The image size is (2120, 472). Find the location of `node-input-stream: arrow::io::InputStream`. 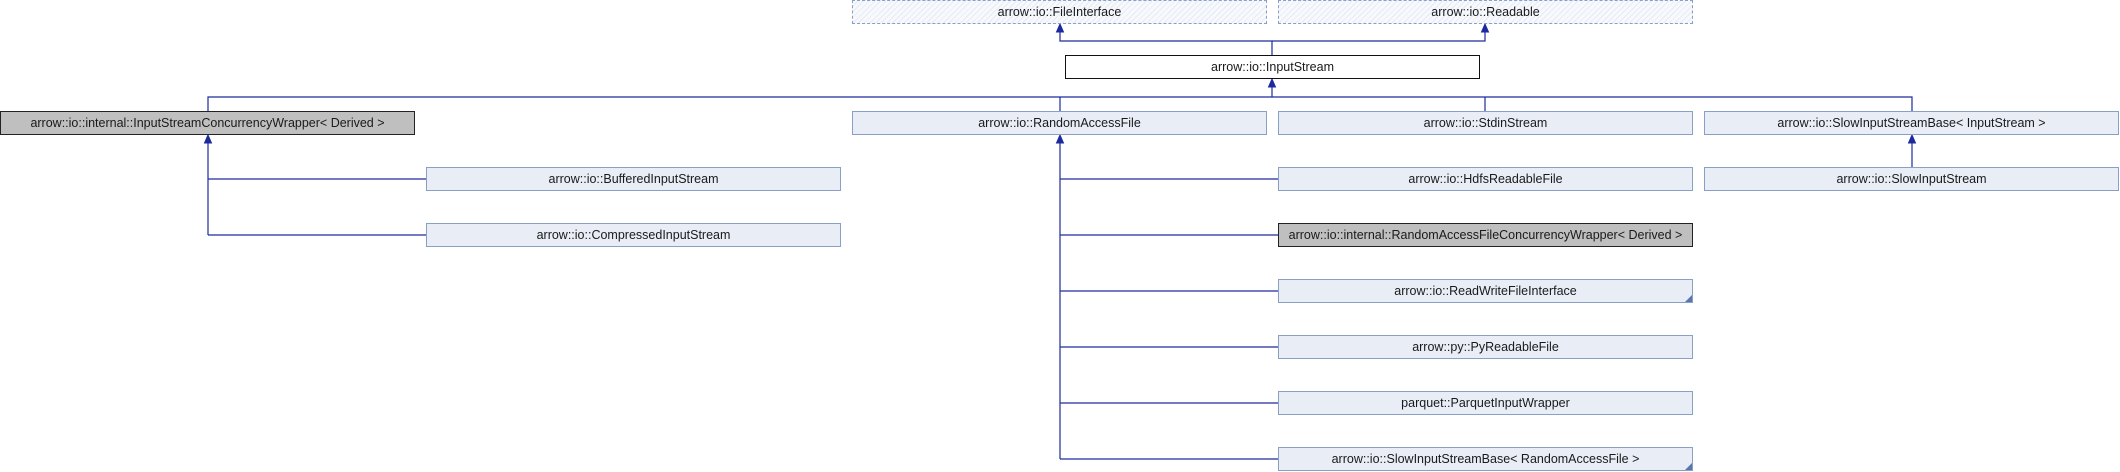

node-input-stream: arrow::io::InputStream is located at coordinates (1272, 67).